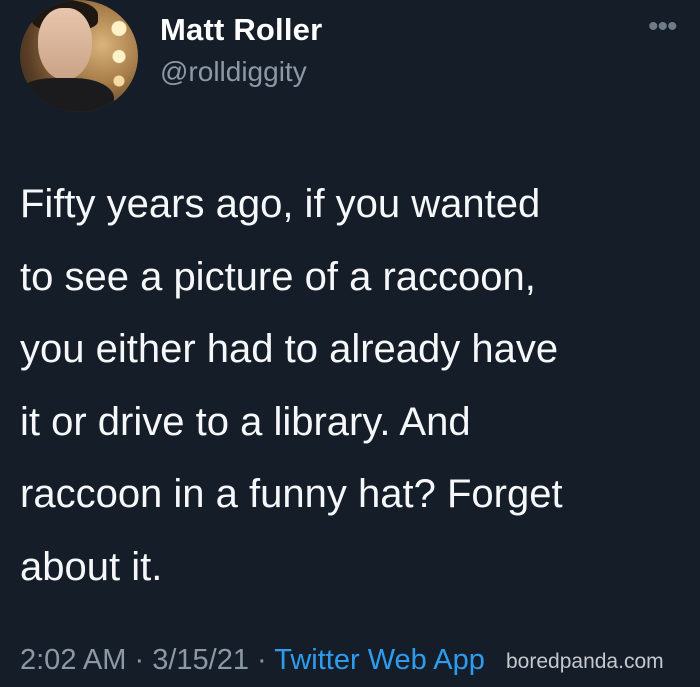  What do you see at coordinates (245, 421) in the screenshot?
I see `tweet-line: it or drive to a library. And` at bounding box center [245, 421].